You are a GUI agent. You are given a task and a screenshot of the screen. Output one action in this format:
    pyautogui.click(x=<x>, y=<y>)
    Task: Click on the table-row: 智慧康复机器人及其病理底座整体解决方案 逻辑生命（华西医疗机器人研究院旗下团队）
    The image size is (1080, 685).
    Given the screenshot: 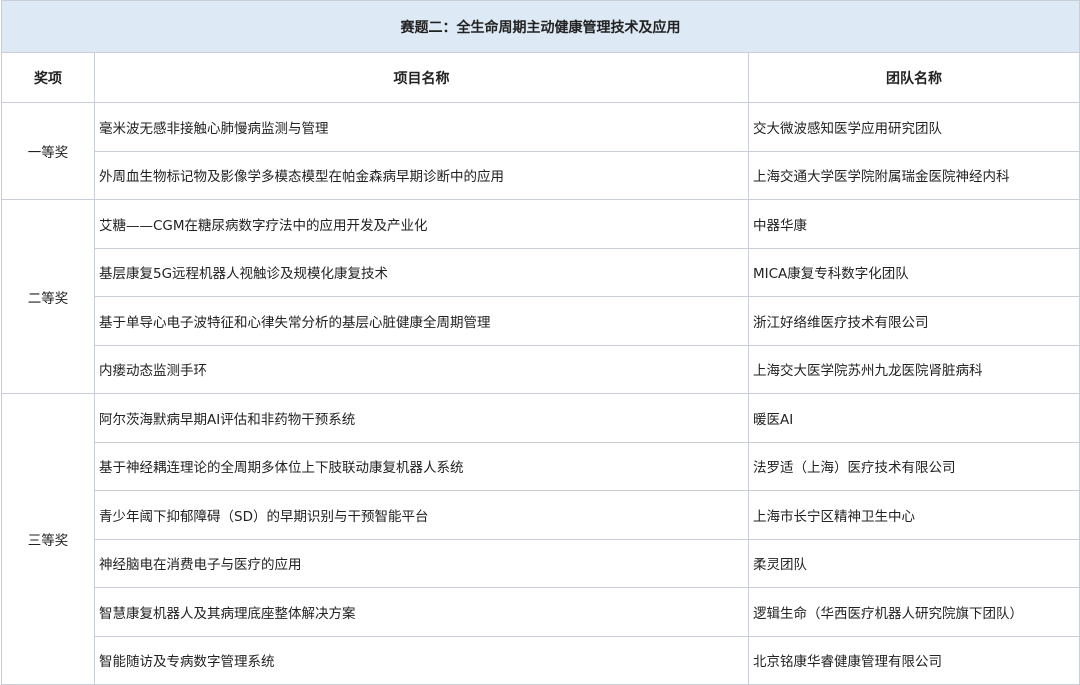 What is the action you would take?
    pyautogui.click(x=541, y=612)
    